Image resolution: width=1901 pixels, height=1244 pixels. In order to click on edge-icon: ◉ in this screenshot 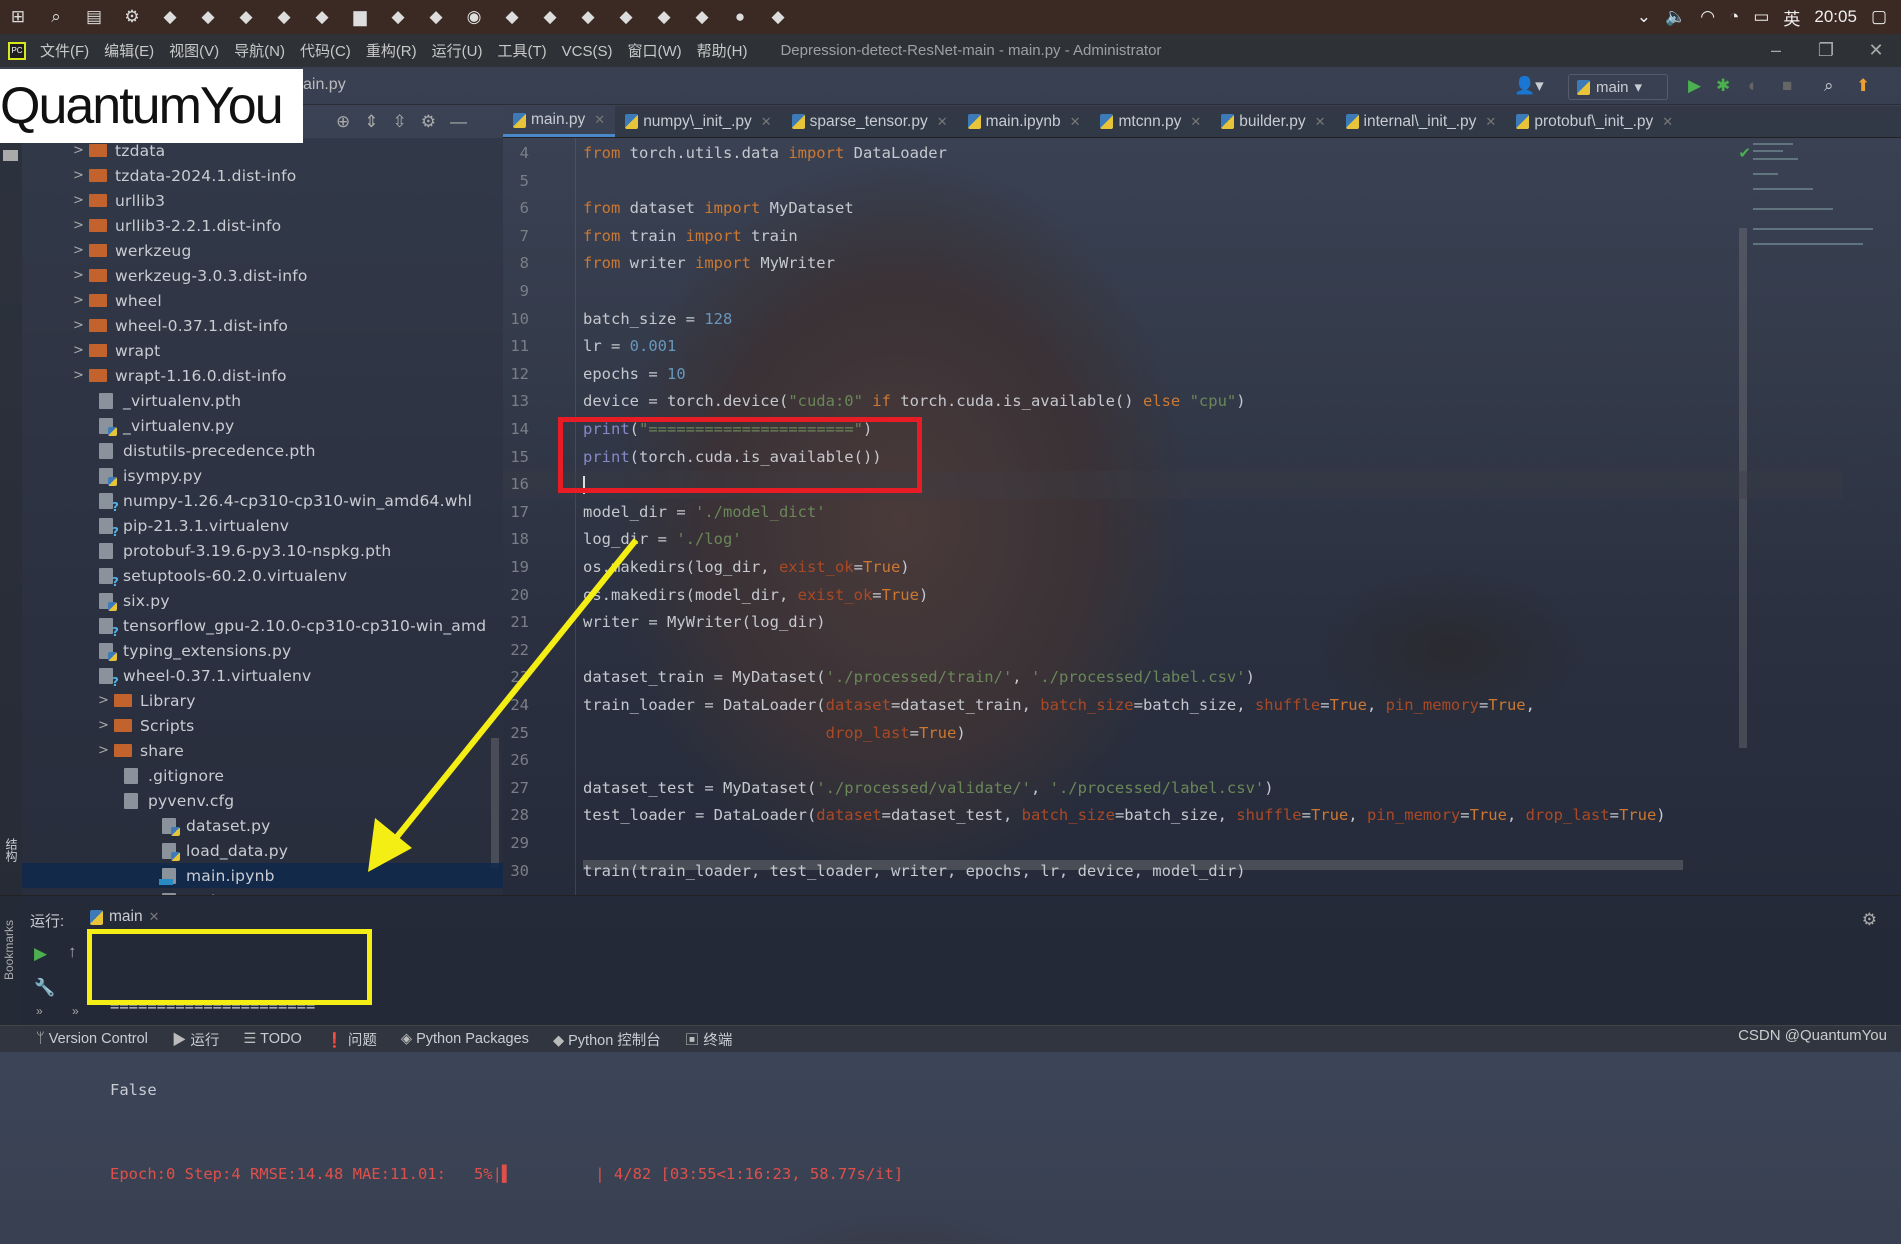, I will do `click(474, 17)`.